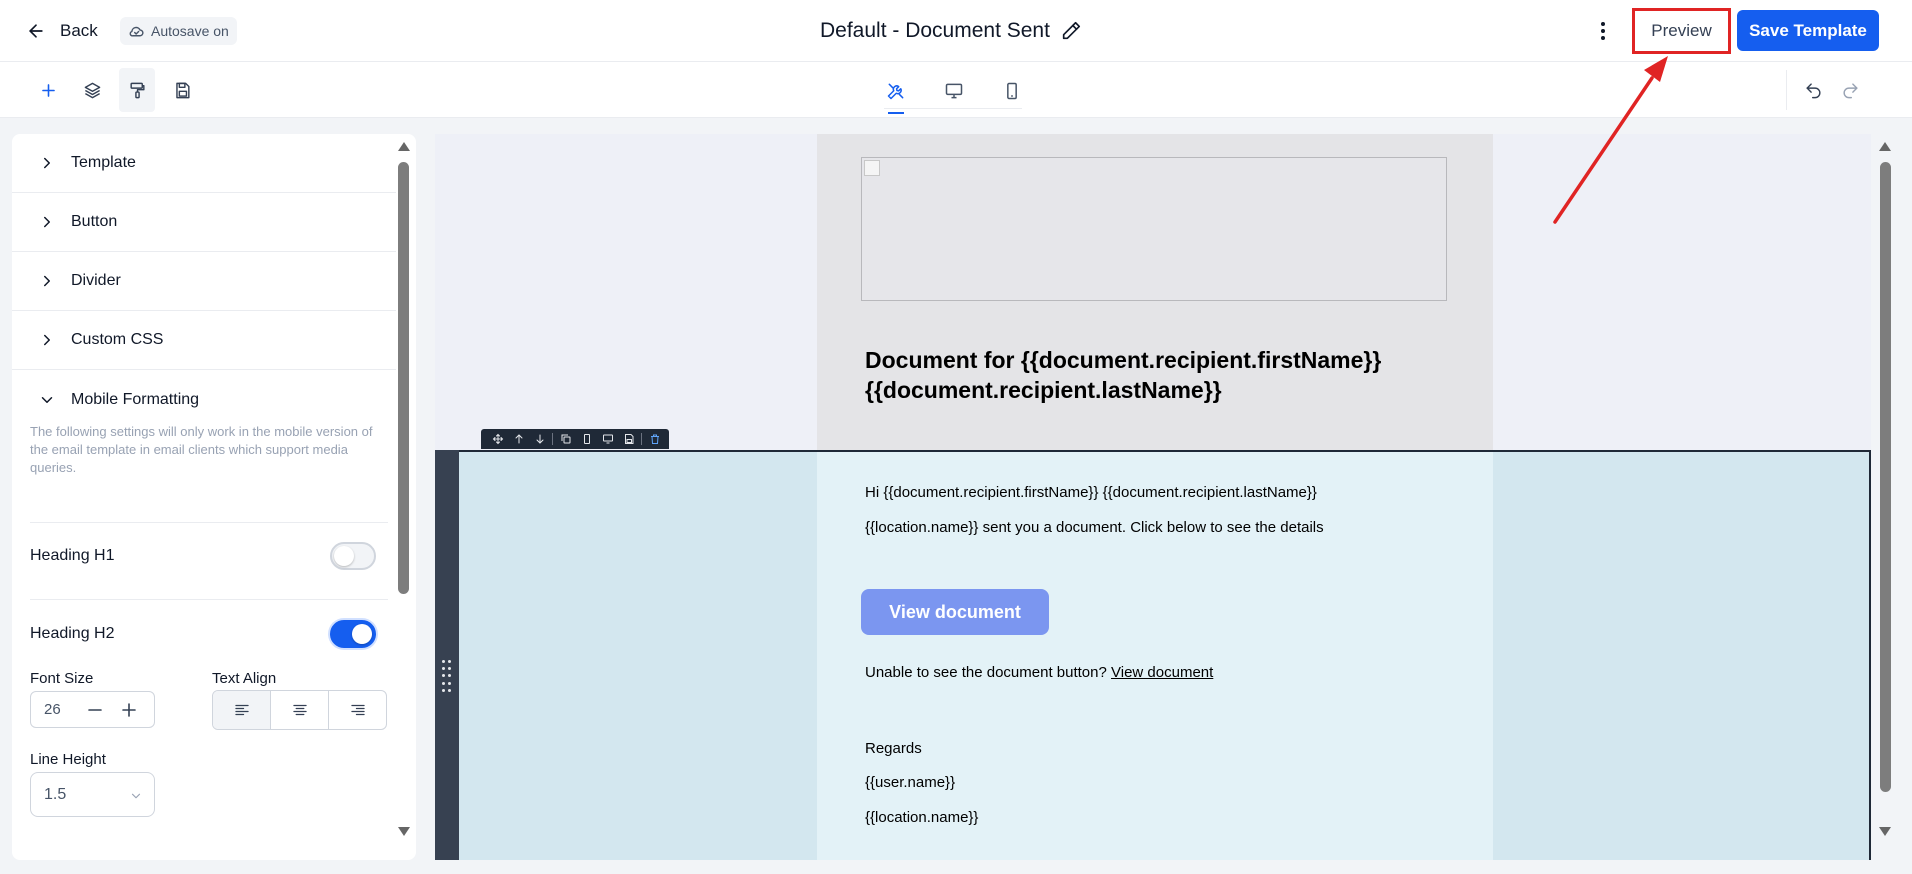 The height and width of the screenshot is (874, 1912). Describe the element at coordinates (117, 339) in the screenshot. I see `accordion-label: Custom CSS` at that location.